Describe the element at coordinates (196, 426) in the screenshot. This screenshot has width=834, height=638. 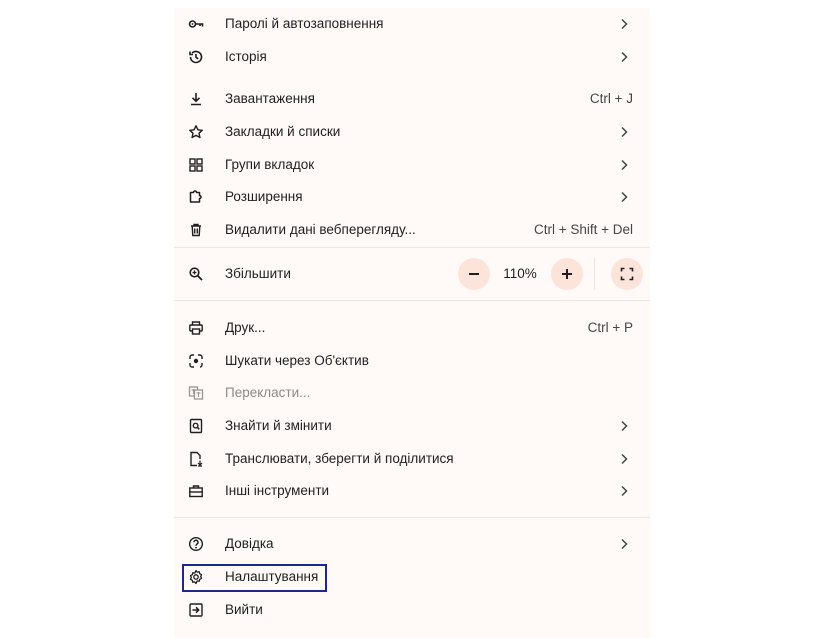
I see `find-icon` at that location.